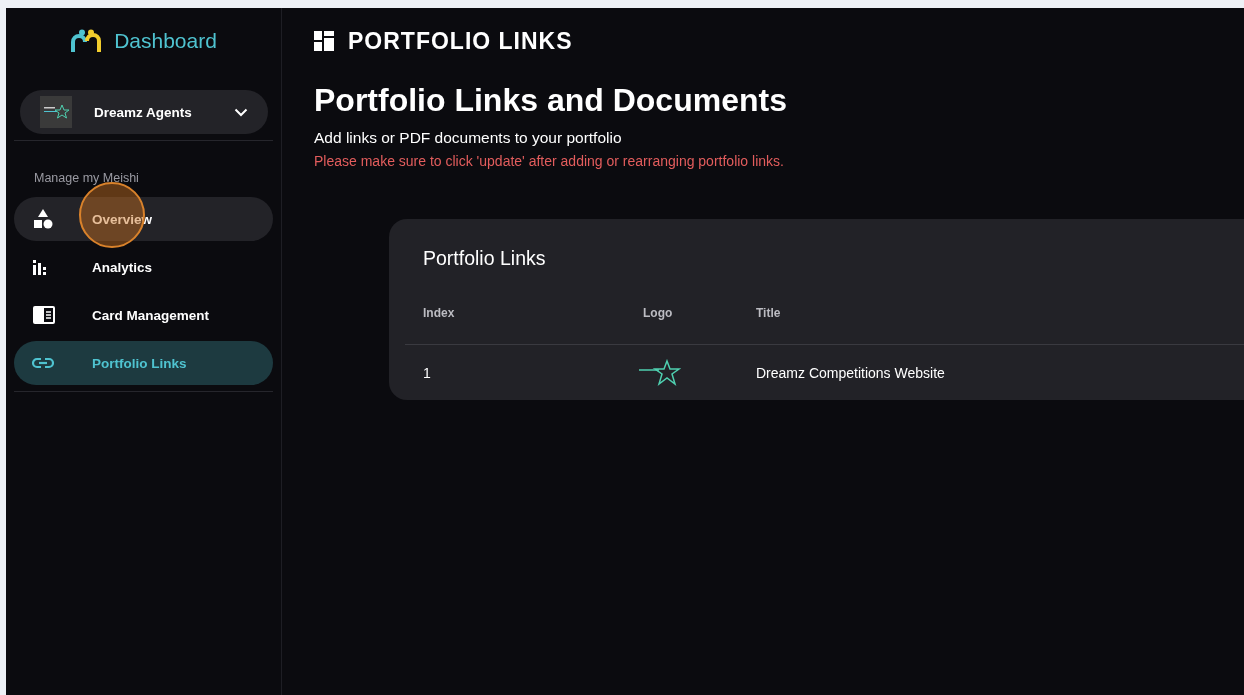 The width and height of the screenshot is (1244, 695). I want to click on account-logo, so click(56, 112).